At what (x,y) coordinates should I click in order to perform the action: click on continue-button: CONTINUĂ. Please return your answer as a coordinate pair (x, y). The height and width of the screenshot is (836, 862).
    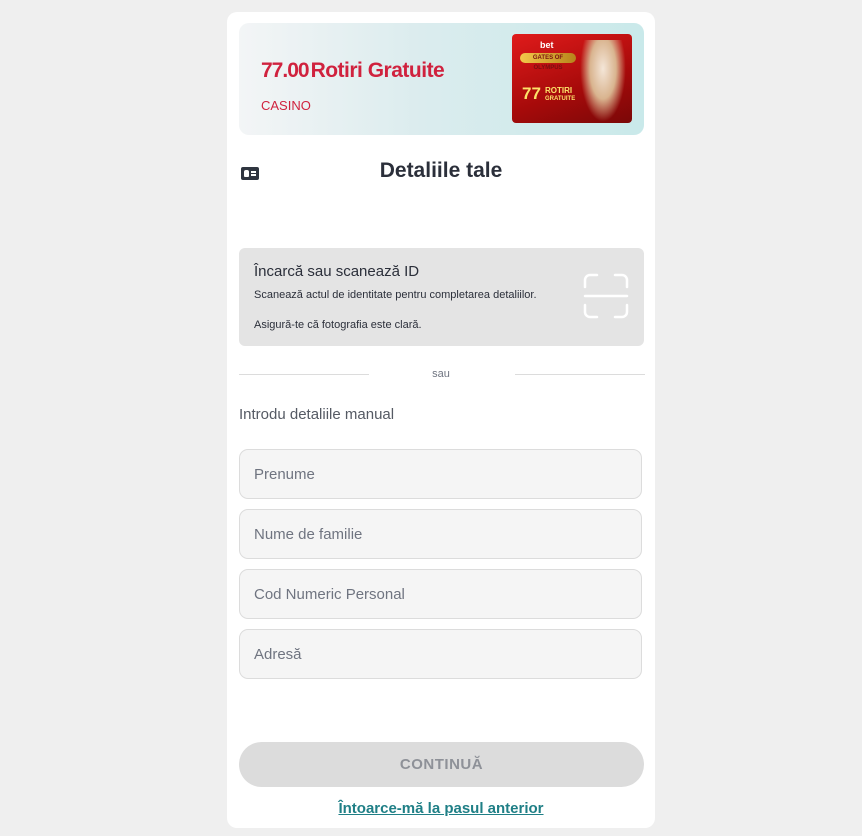
    Looking at the image, I should click on (441, 764).